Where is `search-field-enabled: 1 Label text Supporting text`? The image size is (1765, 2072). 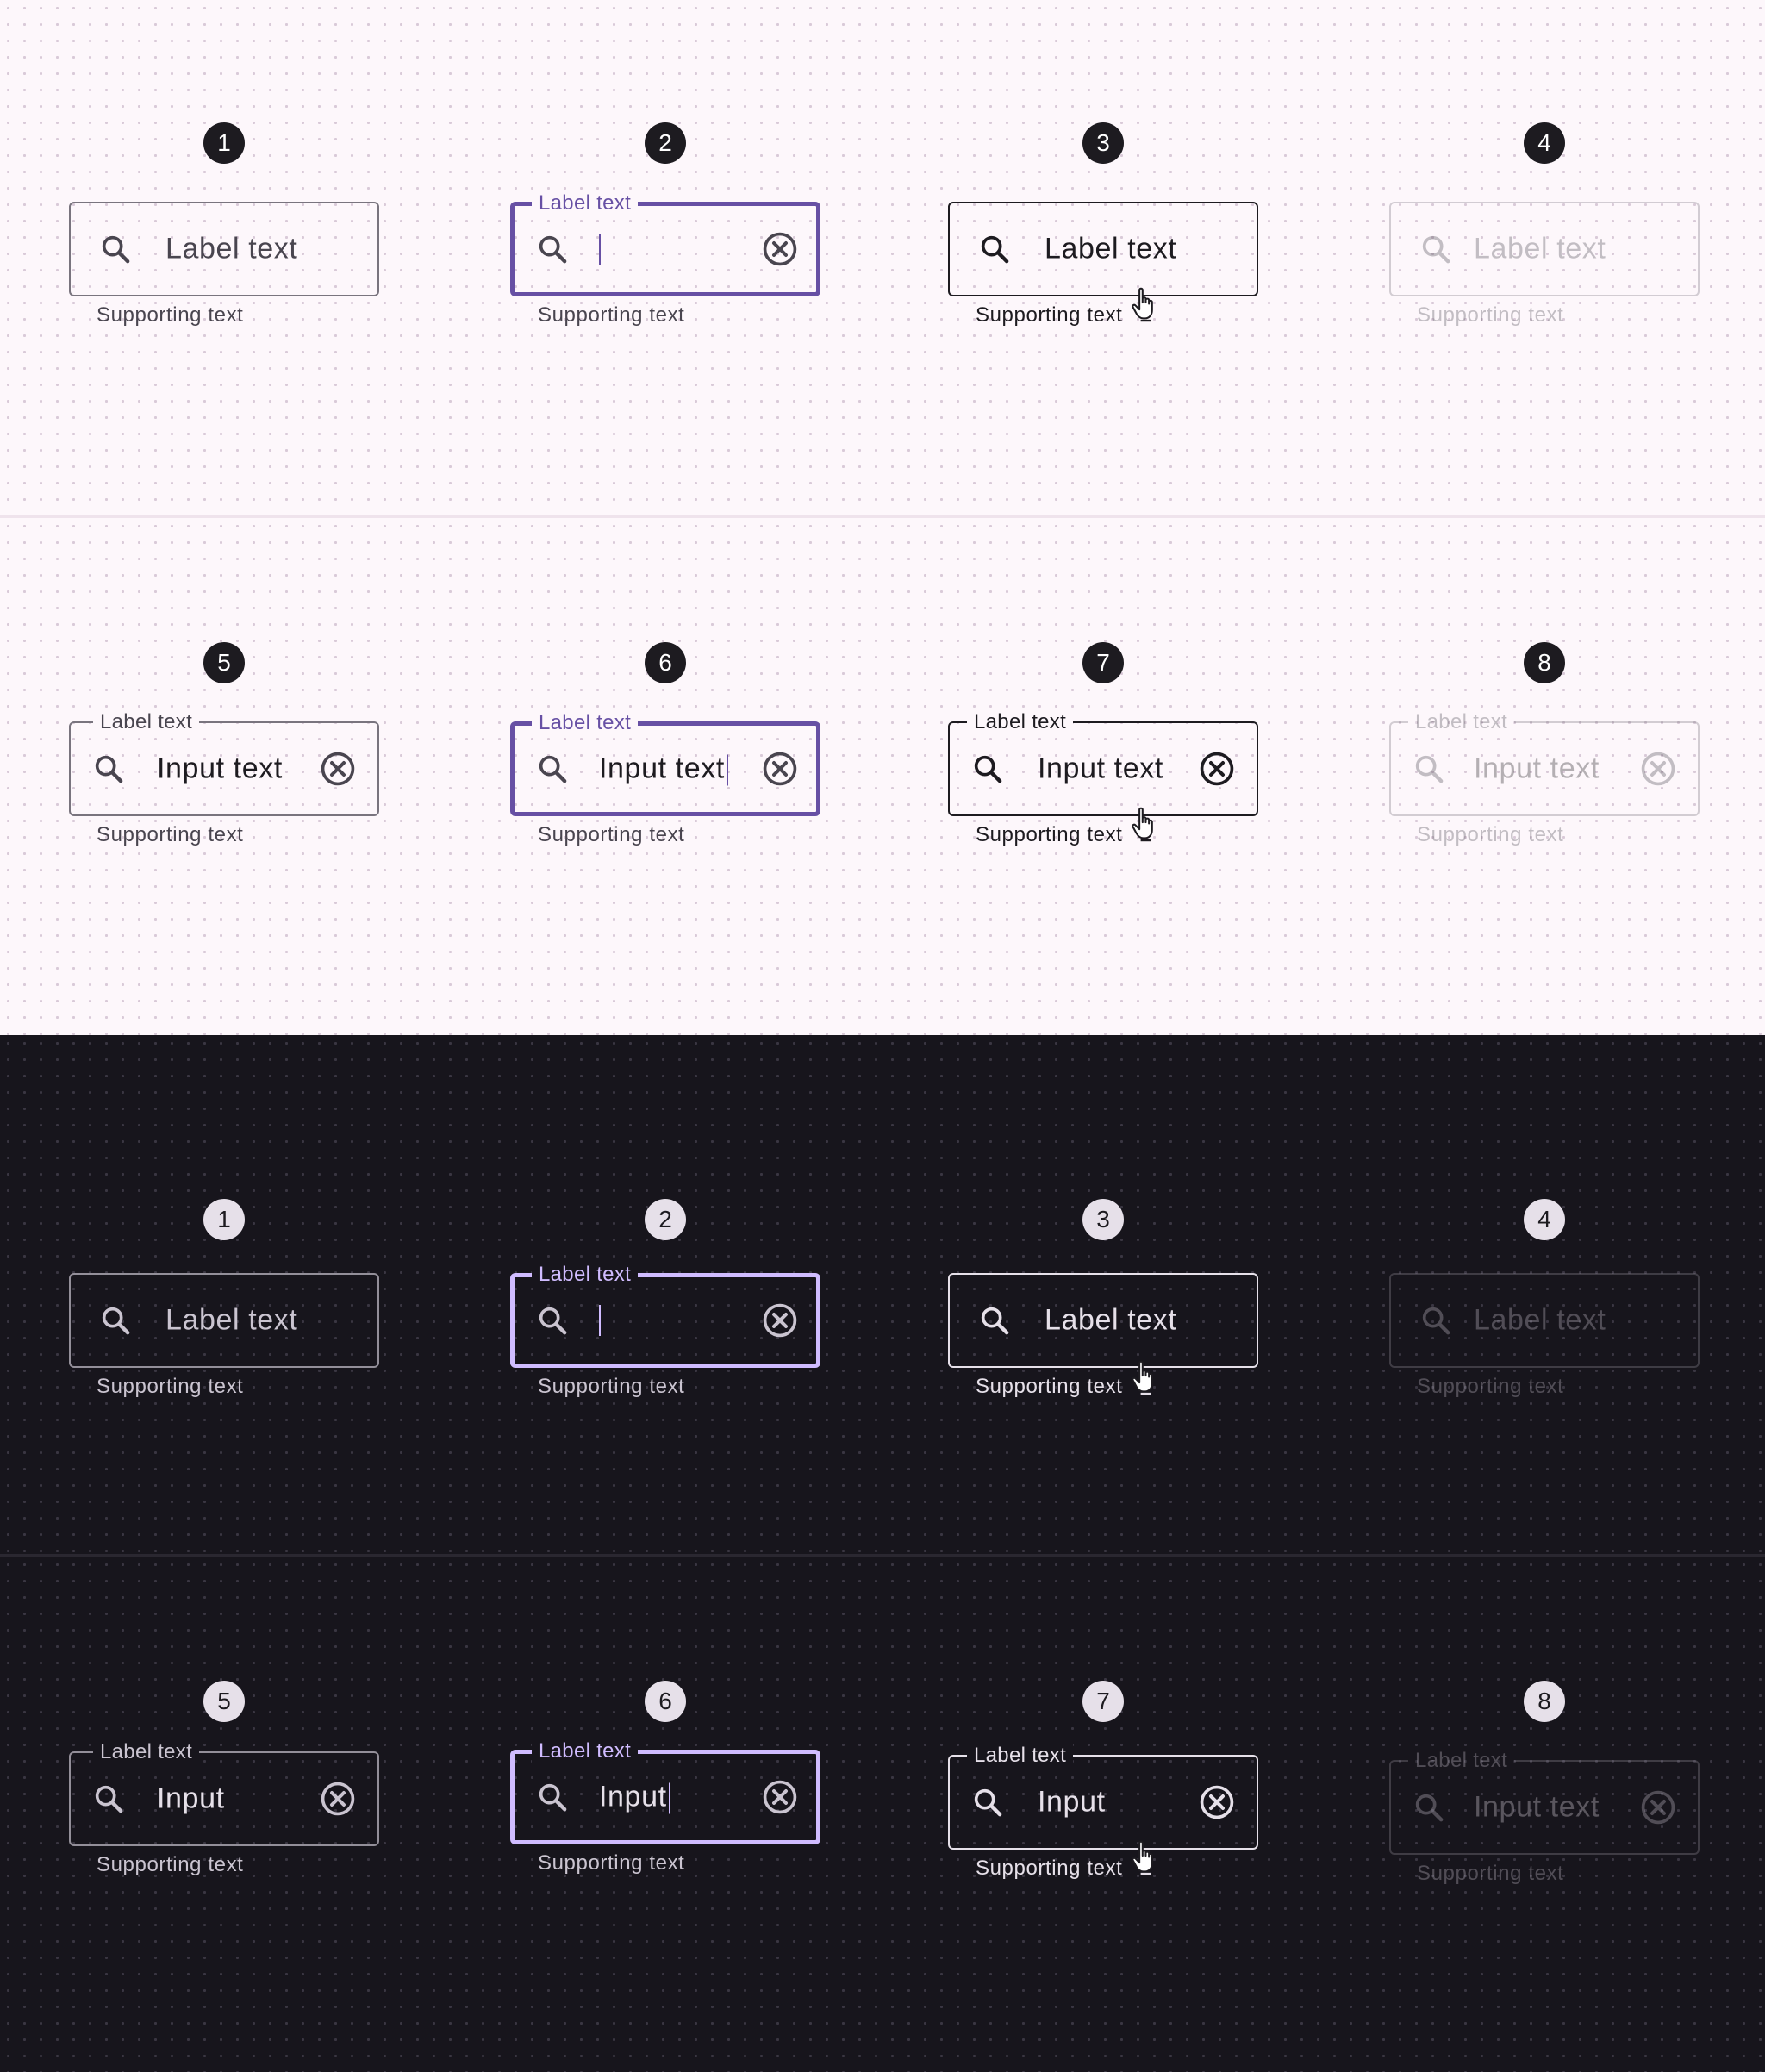 search-field-enabled: 1 Label text Supporting text is located at coordinates (224, 224).